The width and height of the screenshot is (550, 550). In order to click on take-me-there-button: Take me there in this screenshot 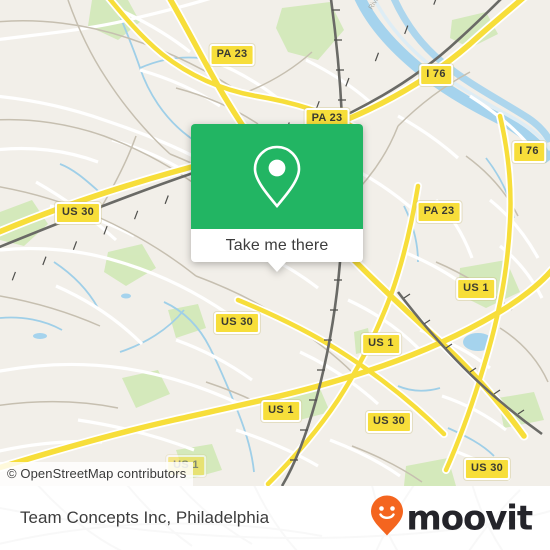, I will do `click(277, 250)`.